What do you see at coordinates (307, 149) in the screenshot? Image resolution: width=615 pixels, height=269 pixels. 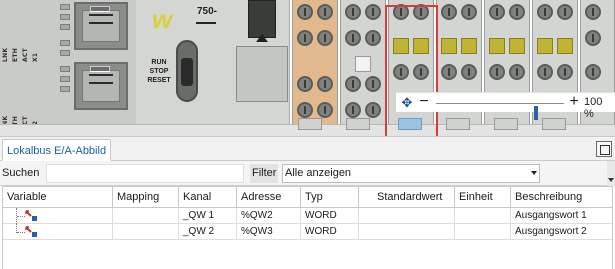 I see `tab-bar: Lokalbus E/A-Abbild` at bounding box center [307, 149].